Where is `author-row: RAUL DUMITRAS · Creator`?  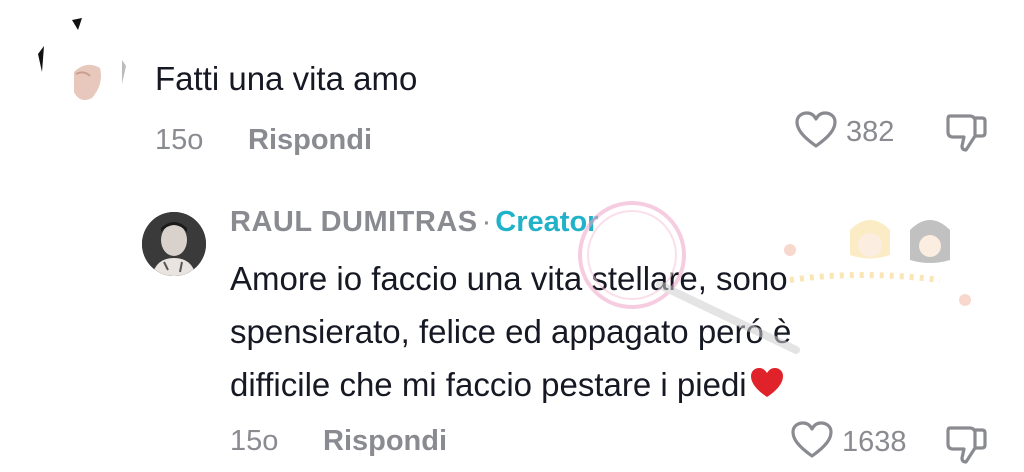
author-row: RAUL DUMITRAS · Creator is located at coordinates (414, 222).